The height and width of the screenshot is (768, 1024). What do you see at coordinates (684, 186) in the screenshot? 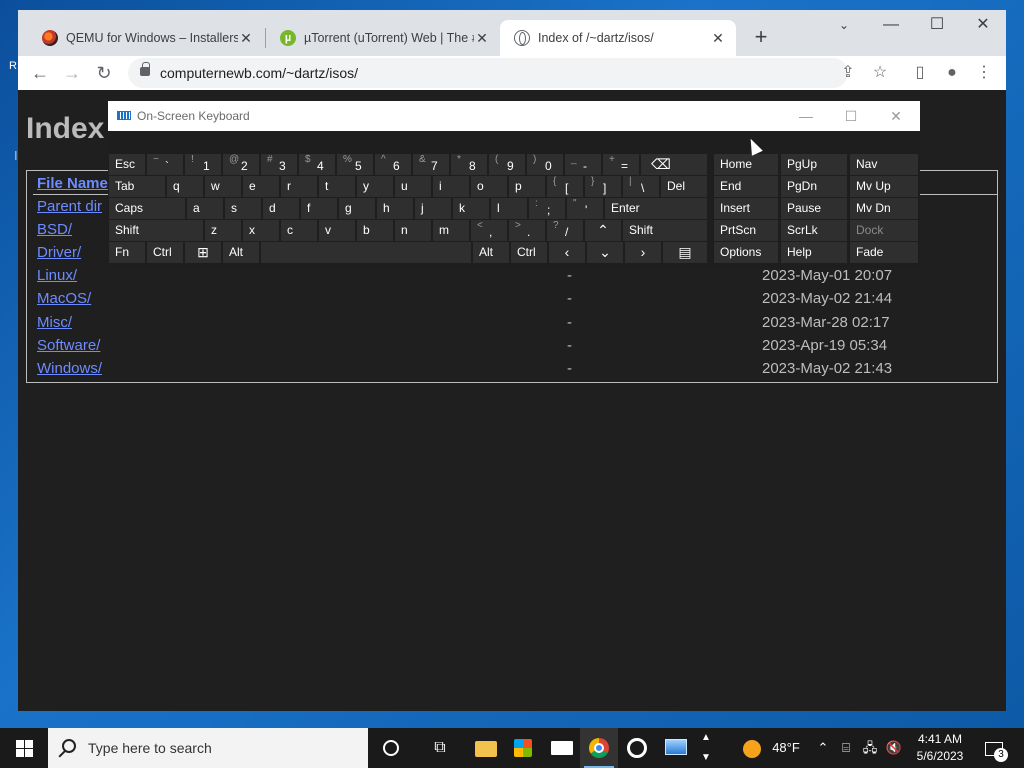
I see `key-del: Del` at bounding box center [684, 186].